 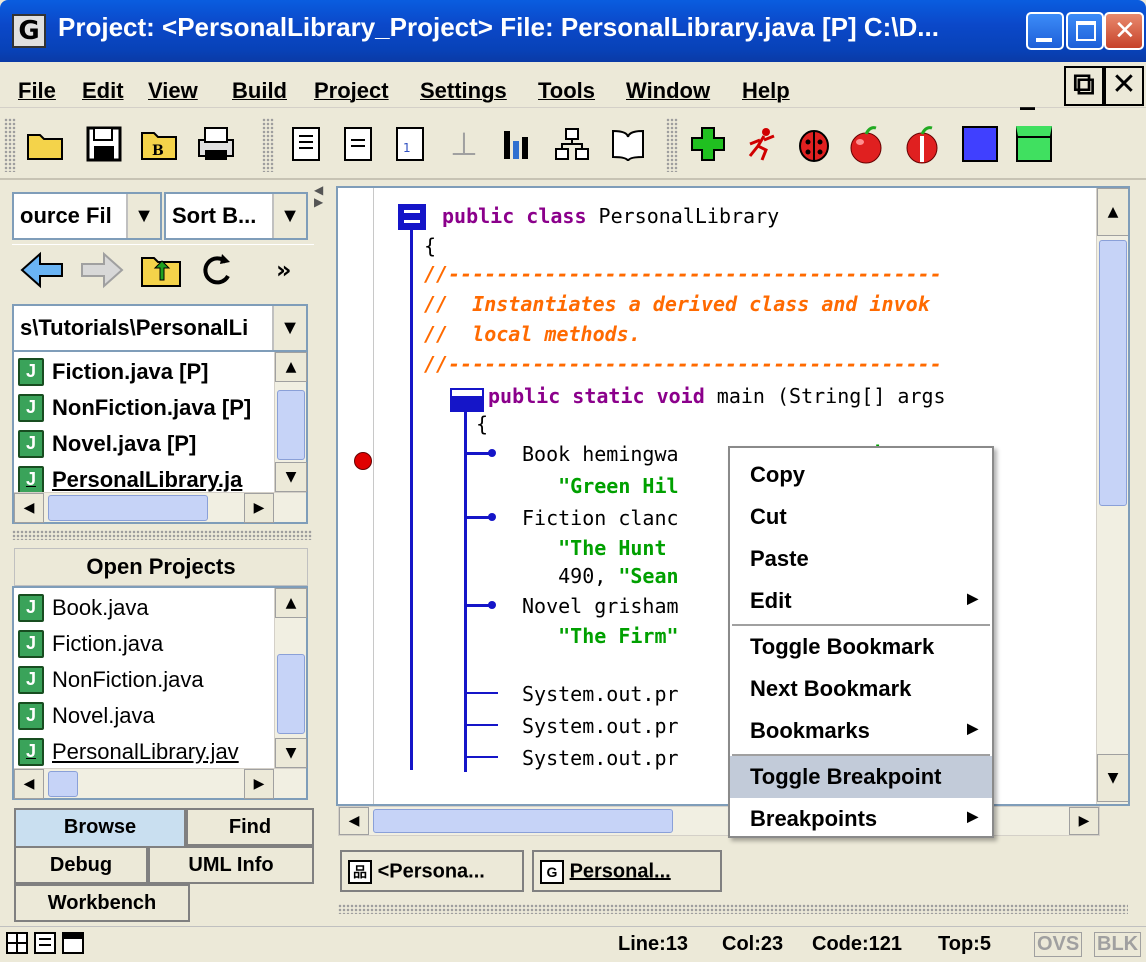 I want to click on breakpoint-icon, so click(x=363, y=461).